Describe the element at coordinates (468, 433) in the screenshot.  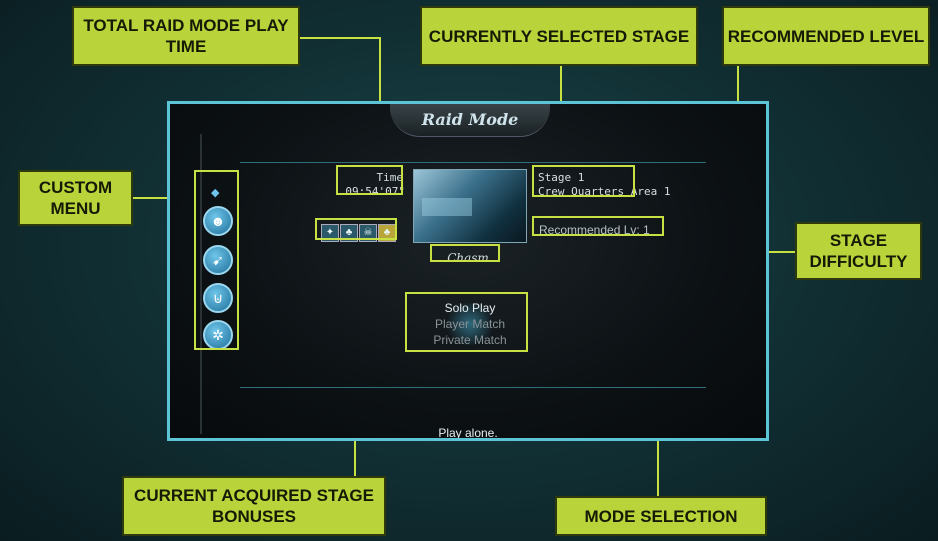
I see `mode-description: Play alone.` at that location.